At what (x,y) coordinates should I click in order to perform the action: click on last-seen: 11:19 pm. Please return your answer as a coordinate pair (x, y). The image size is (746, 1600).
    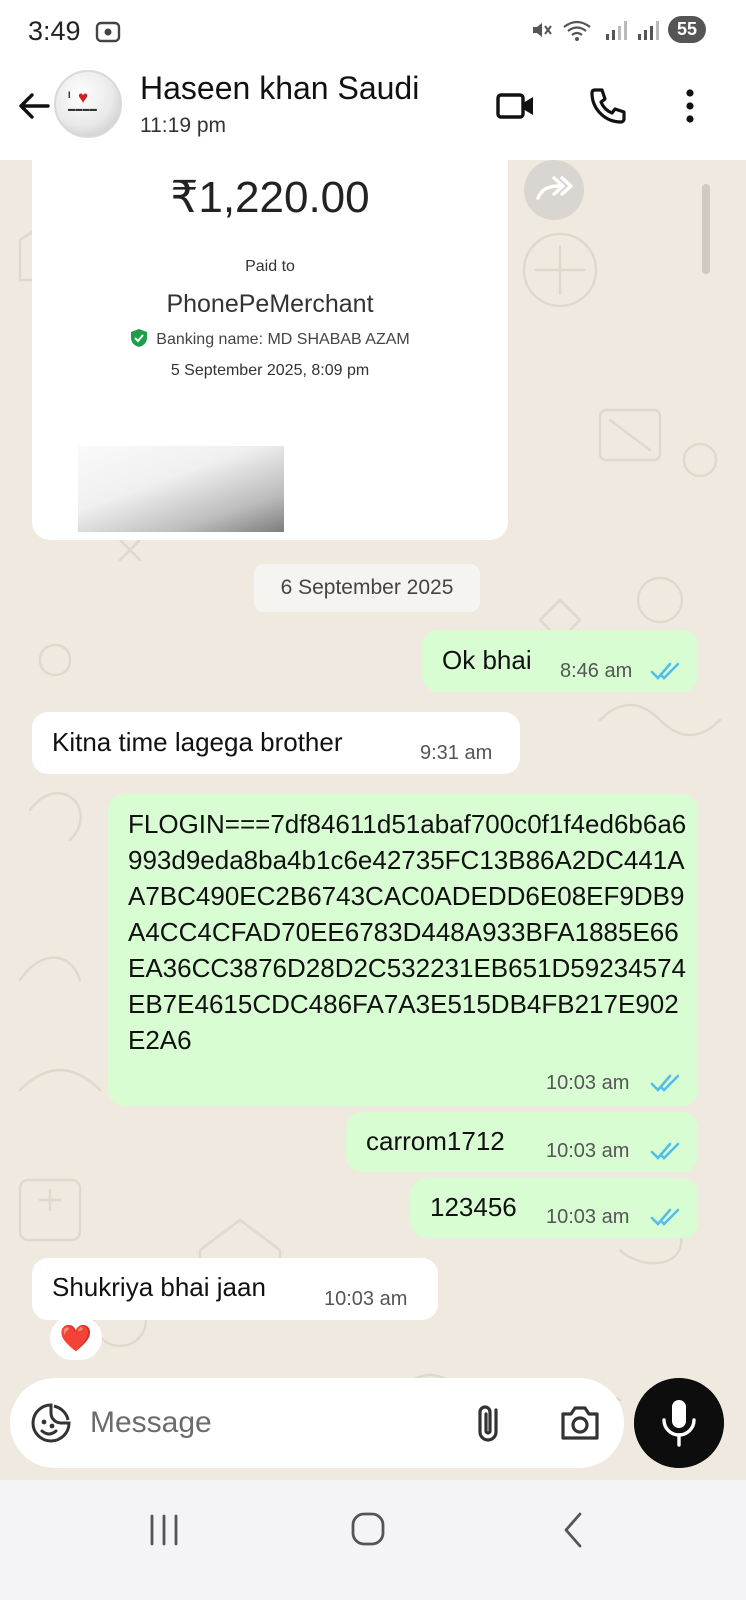
    Looking at the image, I should click on (183, 125).